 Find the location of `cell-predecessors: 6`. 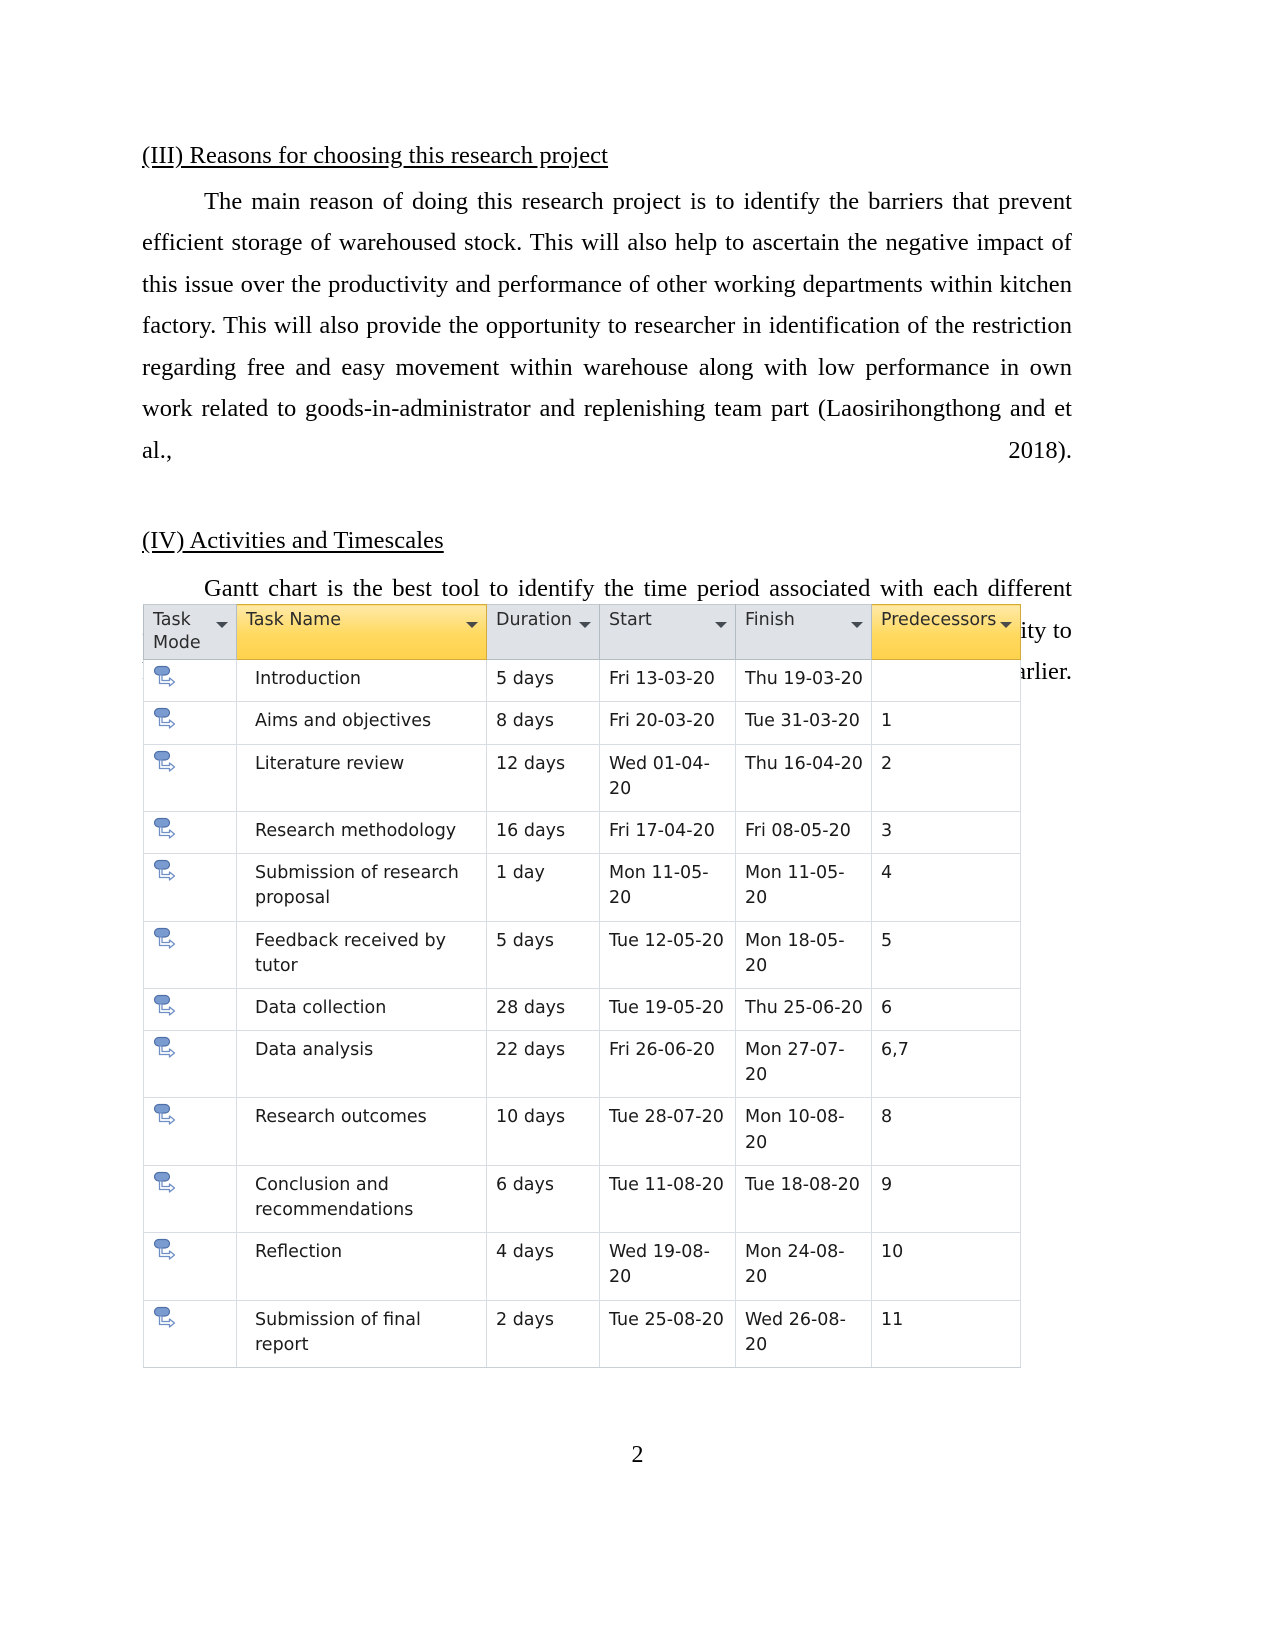

cell-predecessors: 6 is located at coordinates (946, 1009).